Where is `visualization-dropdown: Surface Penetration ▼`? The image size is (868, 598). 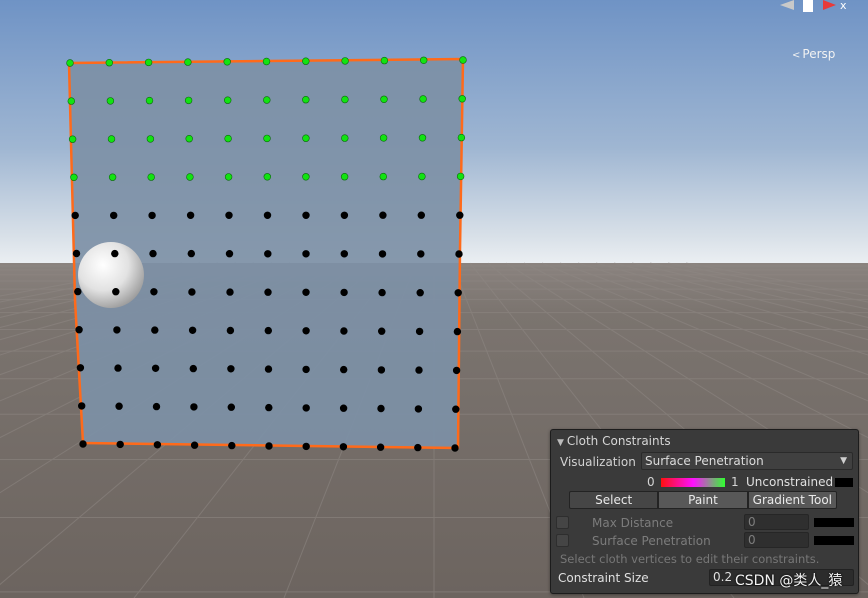
visualization-dropdown: Surface Penetration ▼ is located at coordinates (747, 461).